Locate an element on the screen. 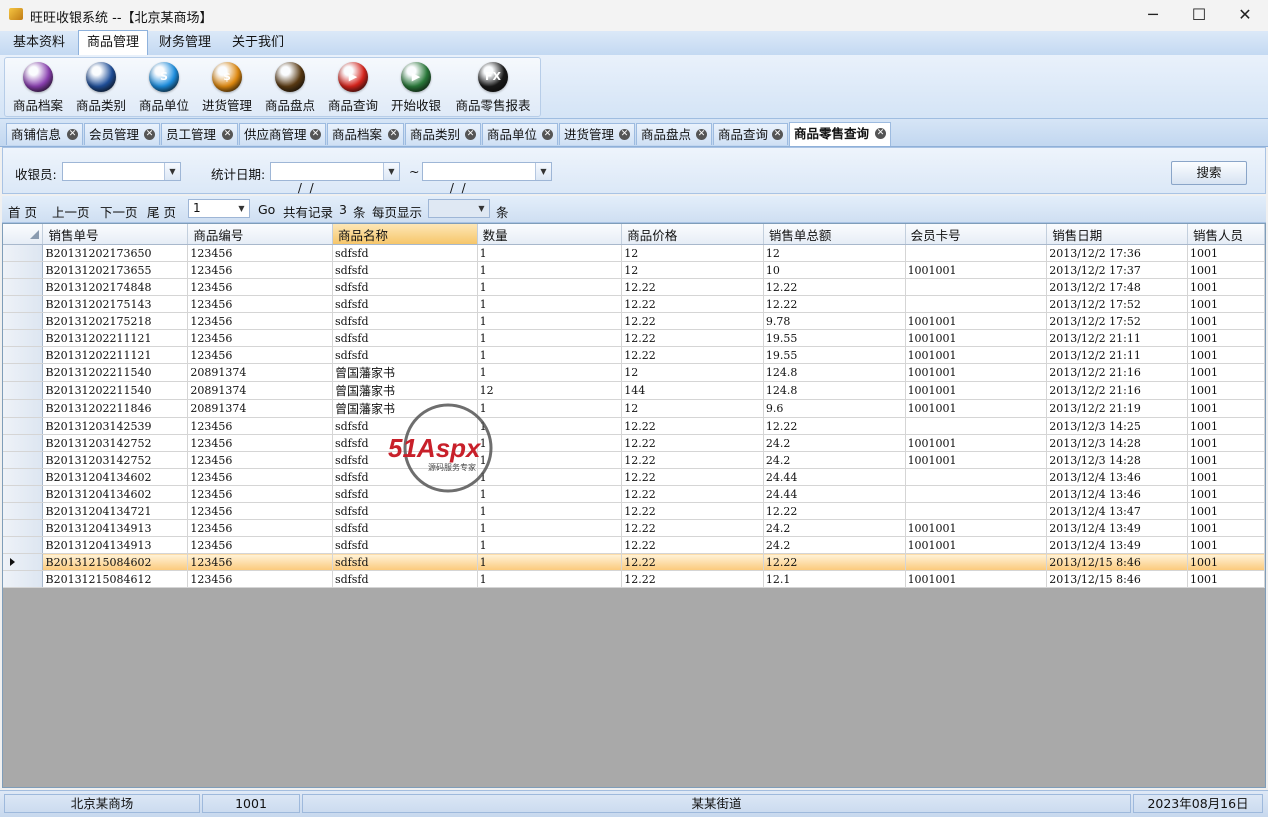 This screenshot has width=1268, height=817. select-all-corner is located at coordinates (23, 234).